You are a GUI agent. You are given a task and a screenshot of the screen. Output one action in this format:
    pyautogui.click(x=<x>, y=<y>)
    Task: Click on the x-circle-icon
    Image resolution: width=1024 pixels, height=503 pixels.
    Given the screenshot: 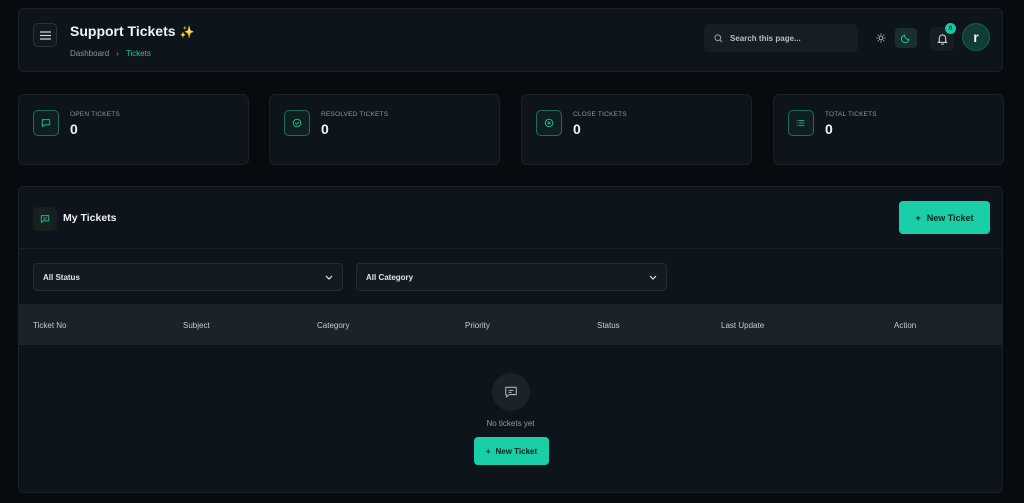 What is the action you would take?
    pyautogui.click(x=549, y=123)
    